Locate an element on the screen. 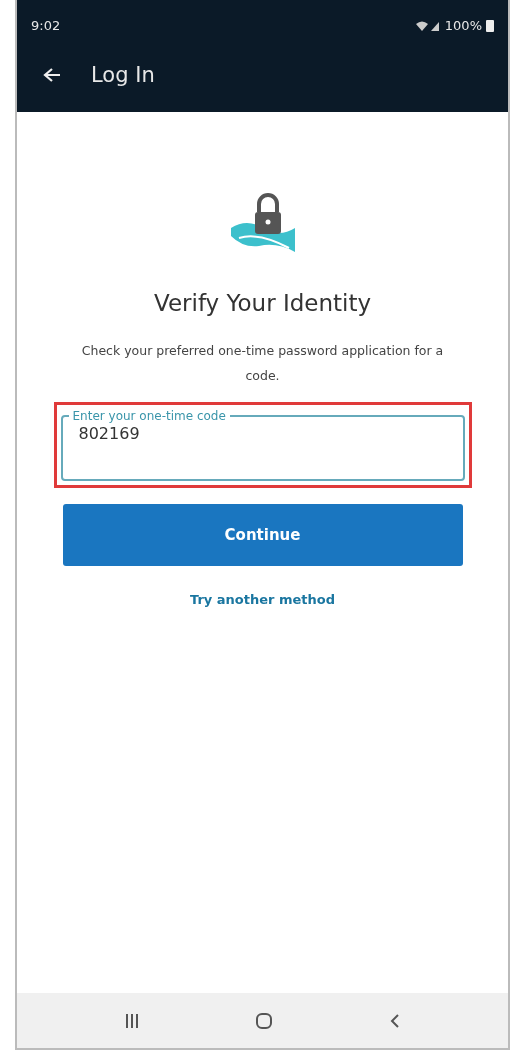 The width and height of the screenshot is (521, 1053). code-input-field: Enter your one-time code 802169 is located at coordinates (262, 445).